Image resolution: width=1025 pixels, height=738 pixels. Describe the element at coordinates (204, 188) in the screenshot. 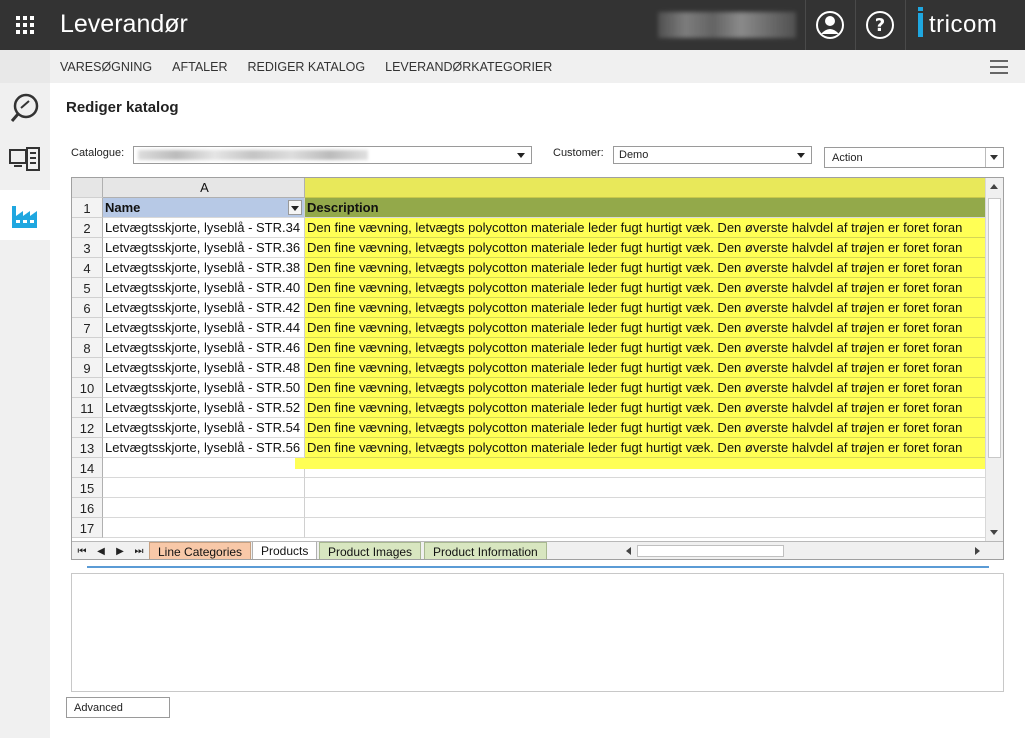

I see `column-header-a: A` at that location.